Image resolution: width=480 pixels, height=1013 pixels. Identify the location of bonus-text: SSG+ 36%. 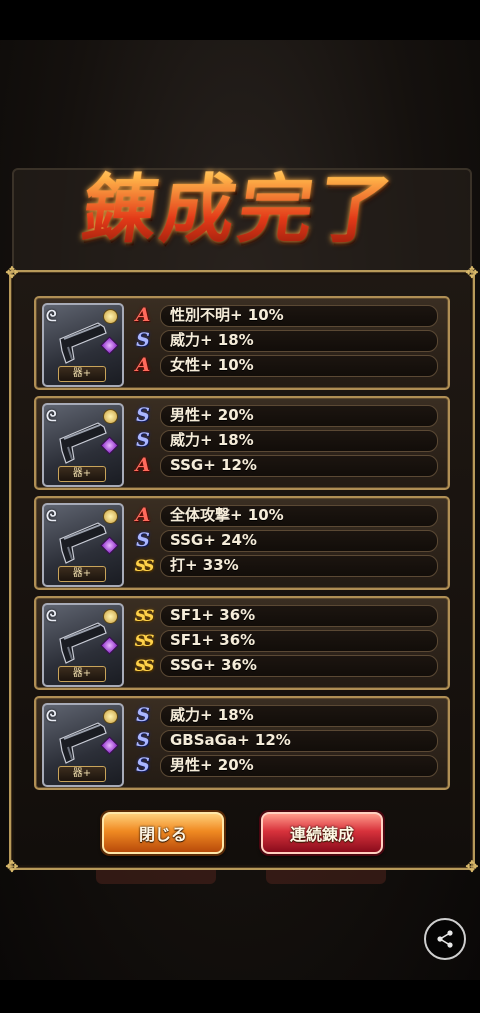
(213, 665).